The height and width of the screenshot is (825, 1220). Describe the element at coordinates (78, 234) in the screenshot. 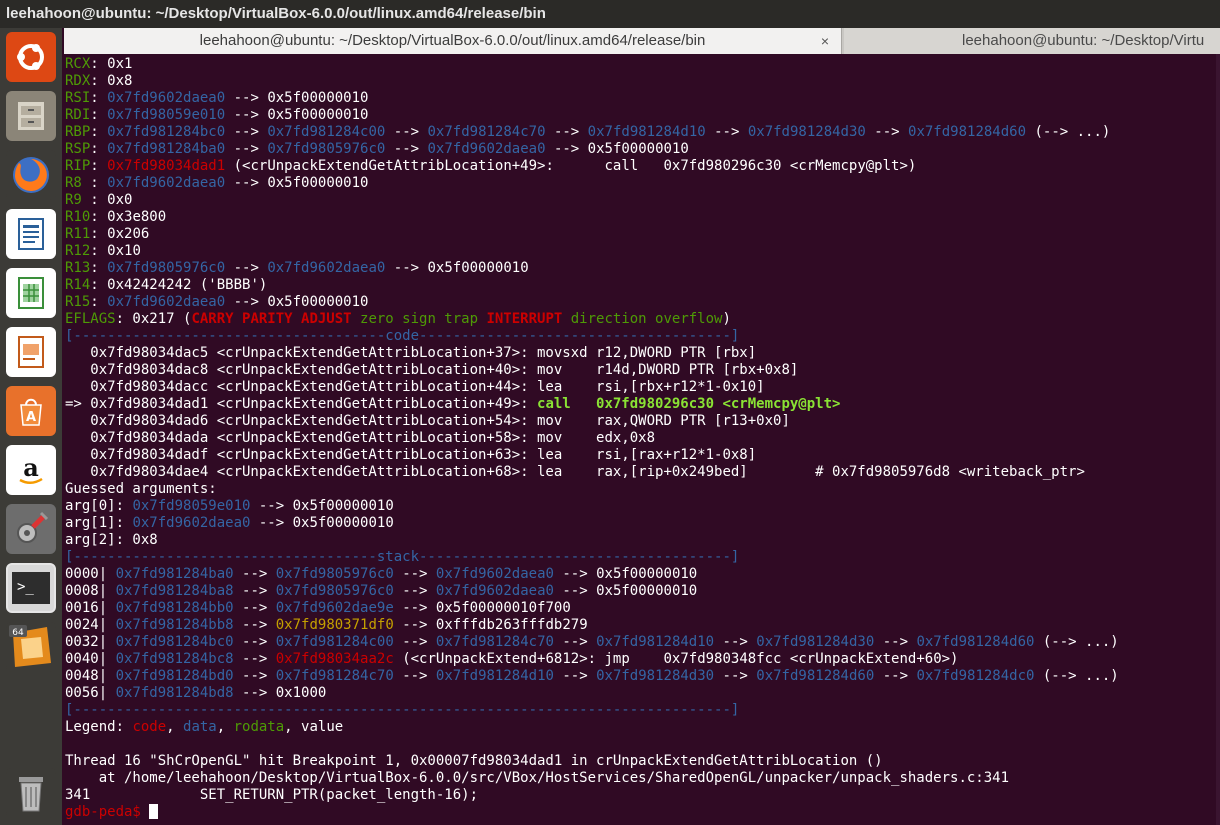

I see `terminal-text: R11` at that location.